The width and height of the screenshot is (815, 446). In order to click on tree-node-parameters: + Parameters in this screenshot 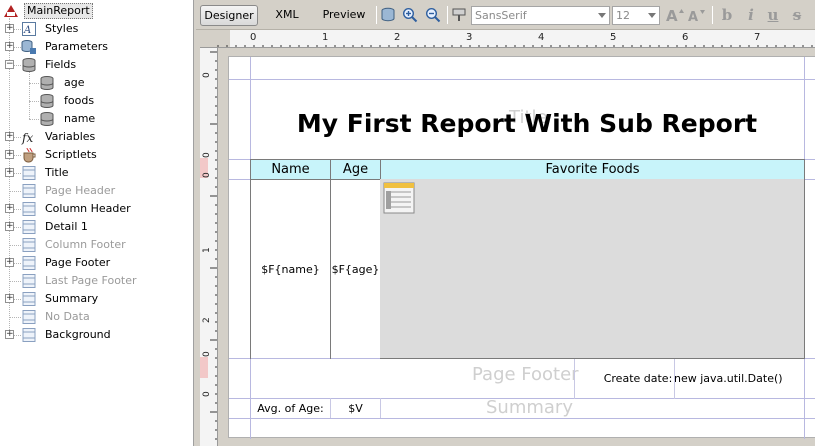, I will do `click(96, 47)`.